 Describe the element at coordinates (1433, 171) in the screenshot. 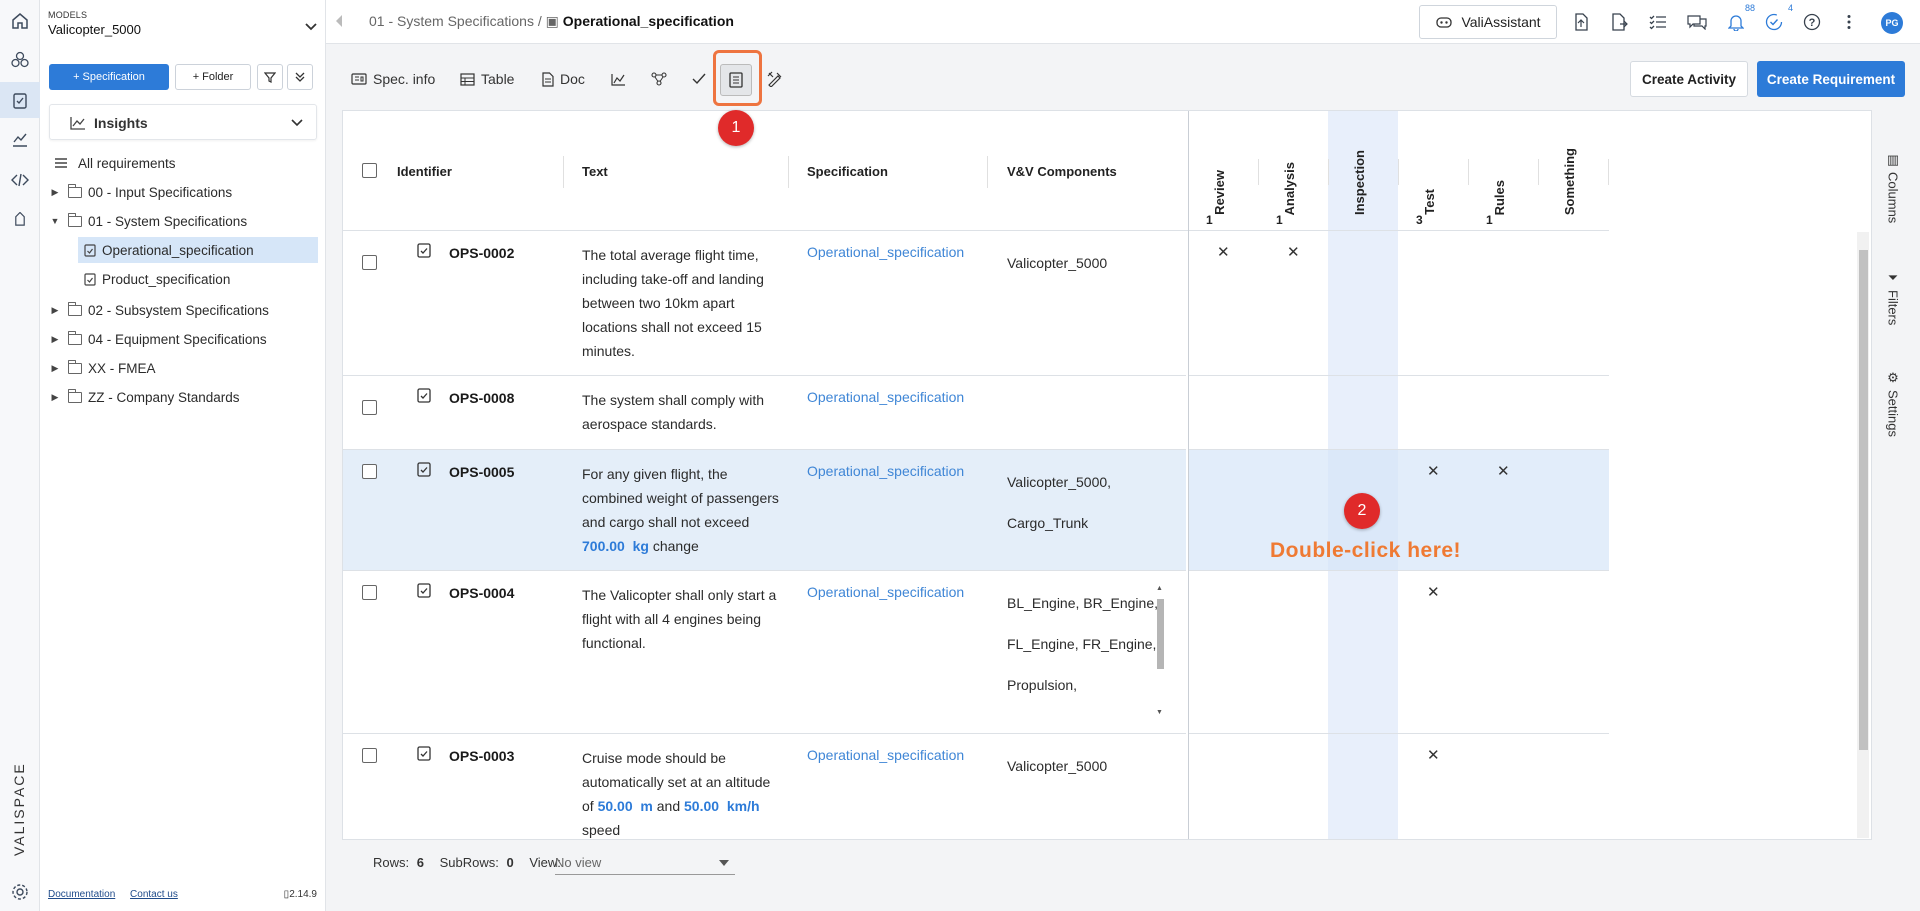

I see `vv-col-test: Test 3` at that location.